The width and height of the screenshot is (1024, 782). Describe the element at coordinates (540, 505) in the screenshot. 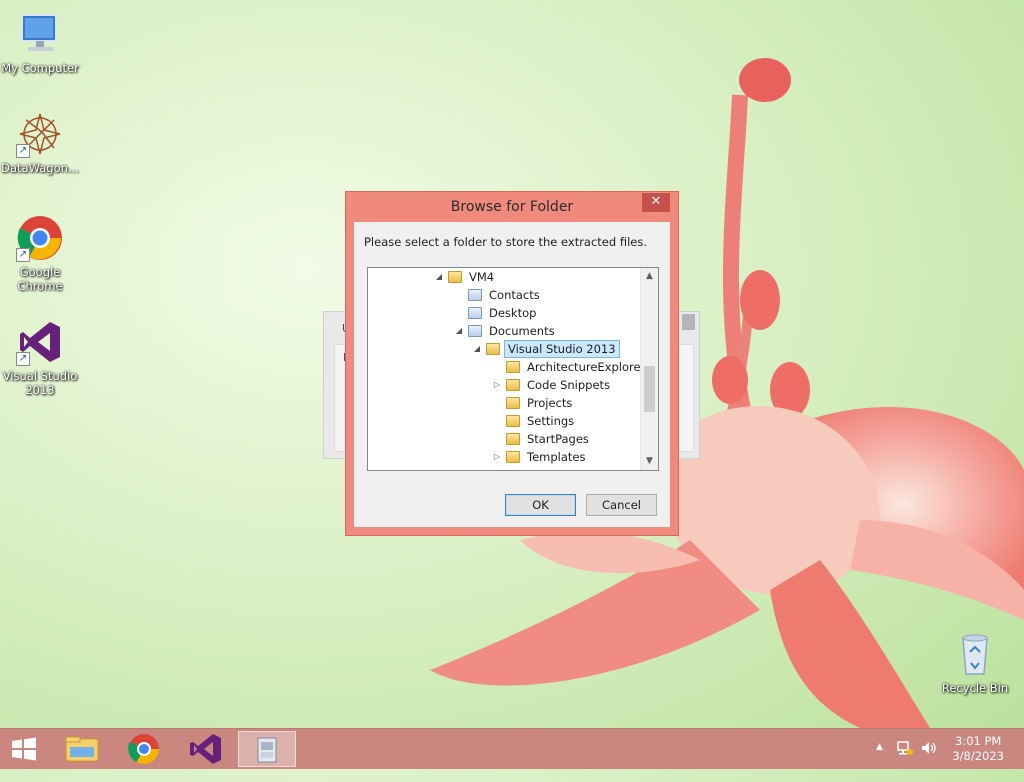

I see `ok-button: OK` at that location.